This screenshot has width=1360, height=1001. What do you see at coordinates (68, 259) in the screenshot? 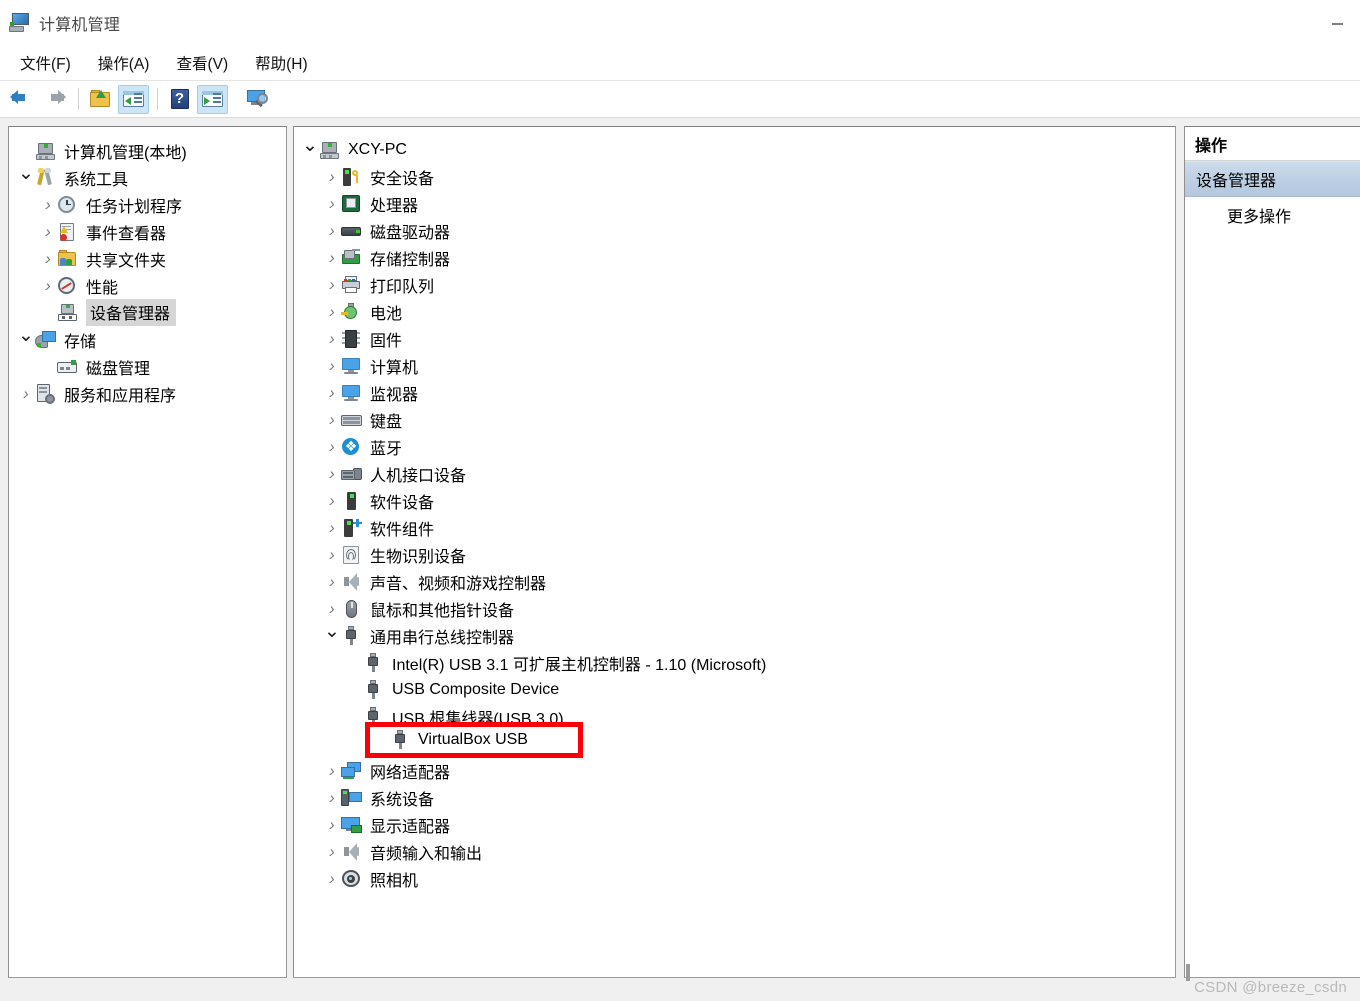
I see `shared-folders-icon` at bounding box center [68, 259].